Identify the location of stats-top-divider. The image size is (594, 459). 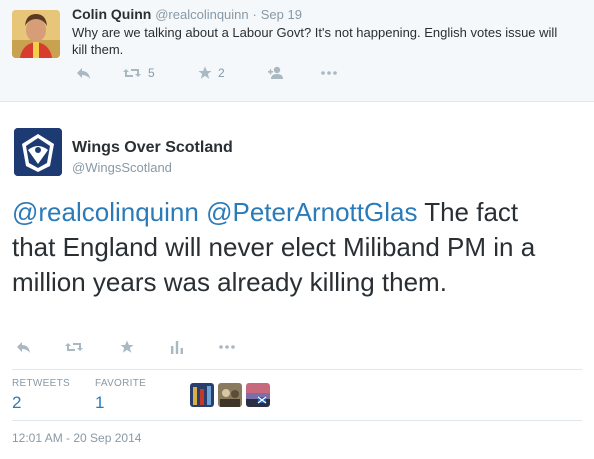
(297, 369).